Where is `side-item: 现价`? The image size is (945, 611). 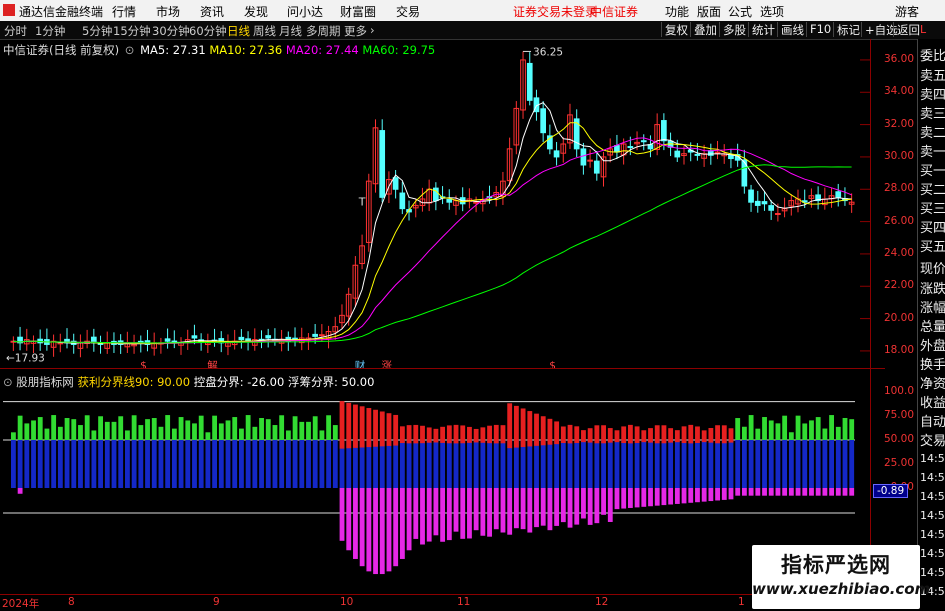 side-item: 现价 is located at coordinates (932, 267).